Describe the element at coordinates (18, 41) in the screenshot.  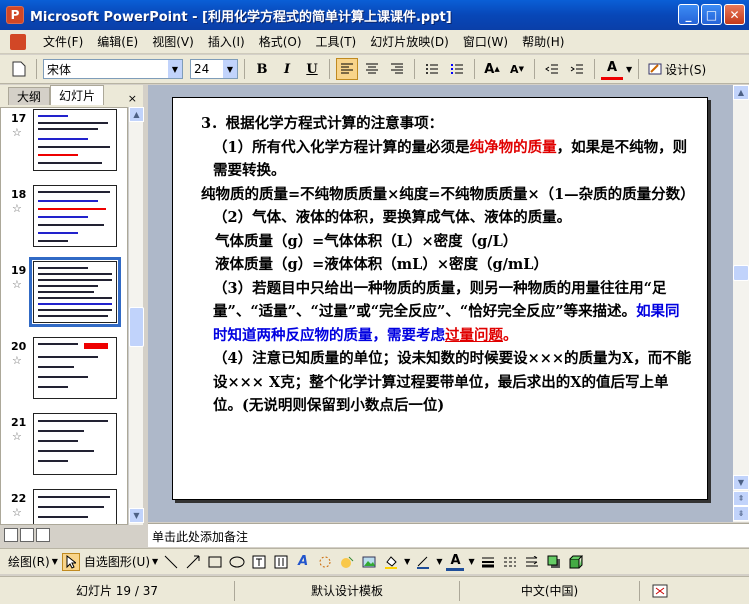
I see `document-icon` at that location.